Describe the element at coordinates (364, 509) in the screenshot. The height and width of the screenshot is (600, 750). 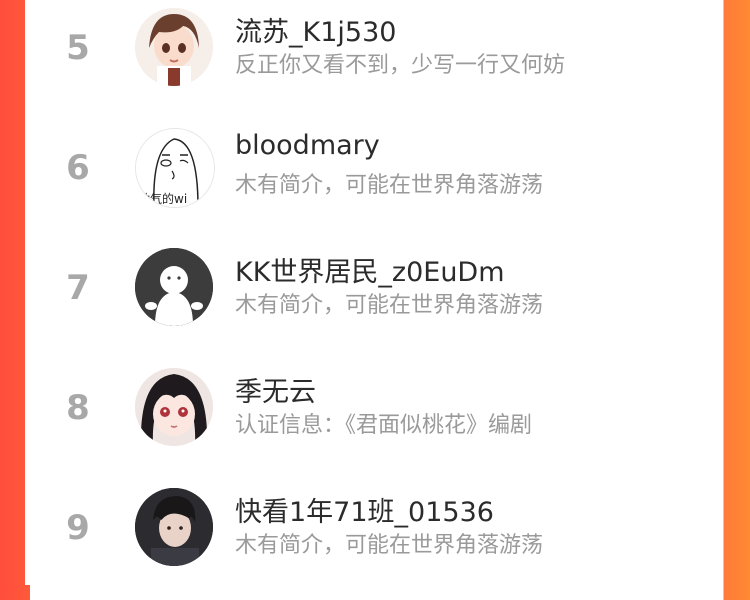
I see `user-name: 快看1年71班_01536` at that location.